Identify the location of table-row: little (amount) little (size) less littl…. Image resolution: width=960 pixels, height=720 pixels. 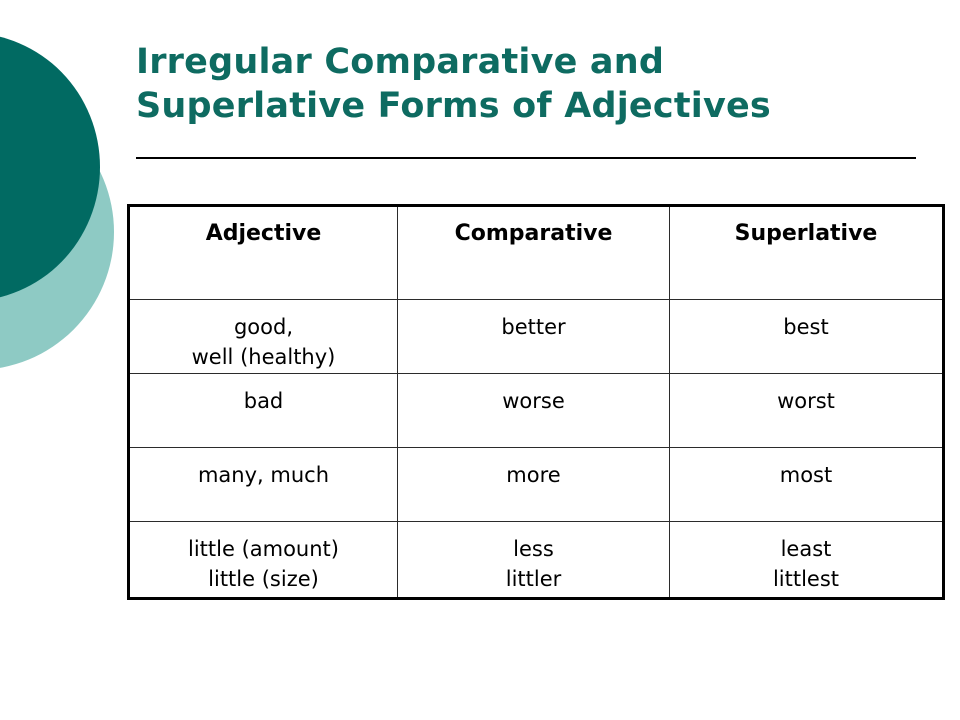
(536, 560).